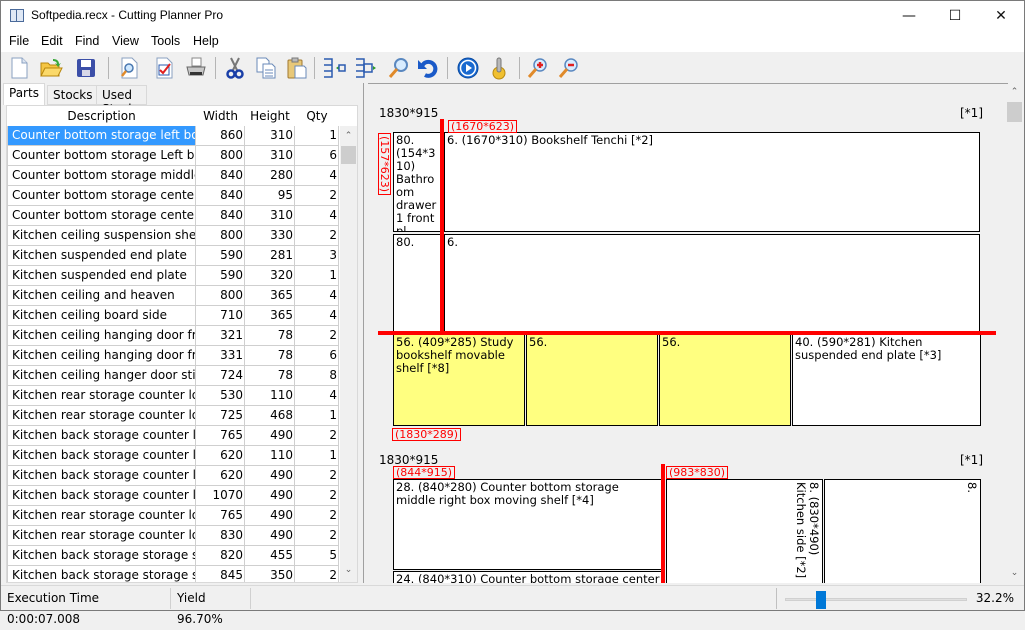  What do you see at coordinates (348, 155) in the screenshot?
I see `scroll-thumb` at bounding box center [348, 155].